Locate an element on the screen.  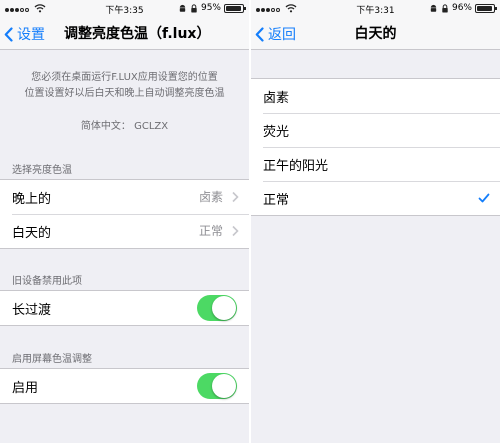
cell-long-transition: 长过渡 is located at coordinates (124, 308).